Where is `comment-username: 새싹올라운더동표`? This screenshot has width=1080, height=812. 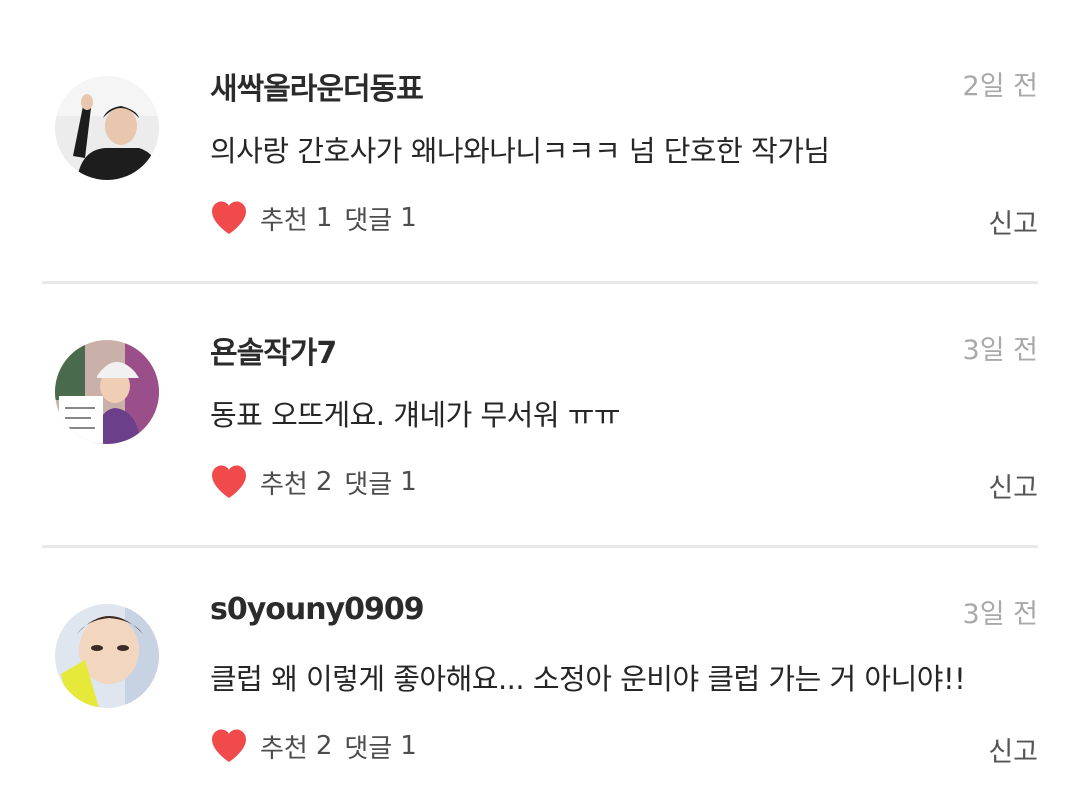 comment-username: 새싹올라운더동표 is located at coordinates (317, 86).